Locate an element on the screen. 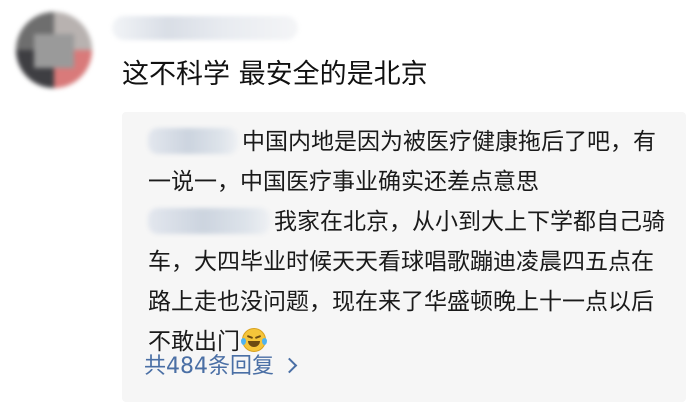  chevron-right-icon is located at coordinates (289, 365).